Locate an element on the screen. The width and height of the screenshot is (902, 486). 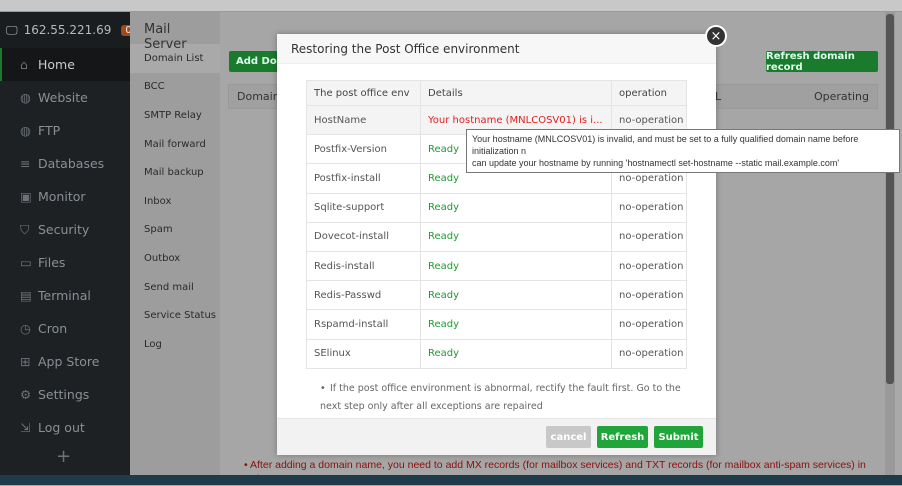
sidebar-item-label: Settings is located at coordinates (64, 394).